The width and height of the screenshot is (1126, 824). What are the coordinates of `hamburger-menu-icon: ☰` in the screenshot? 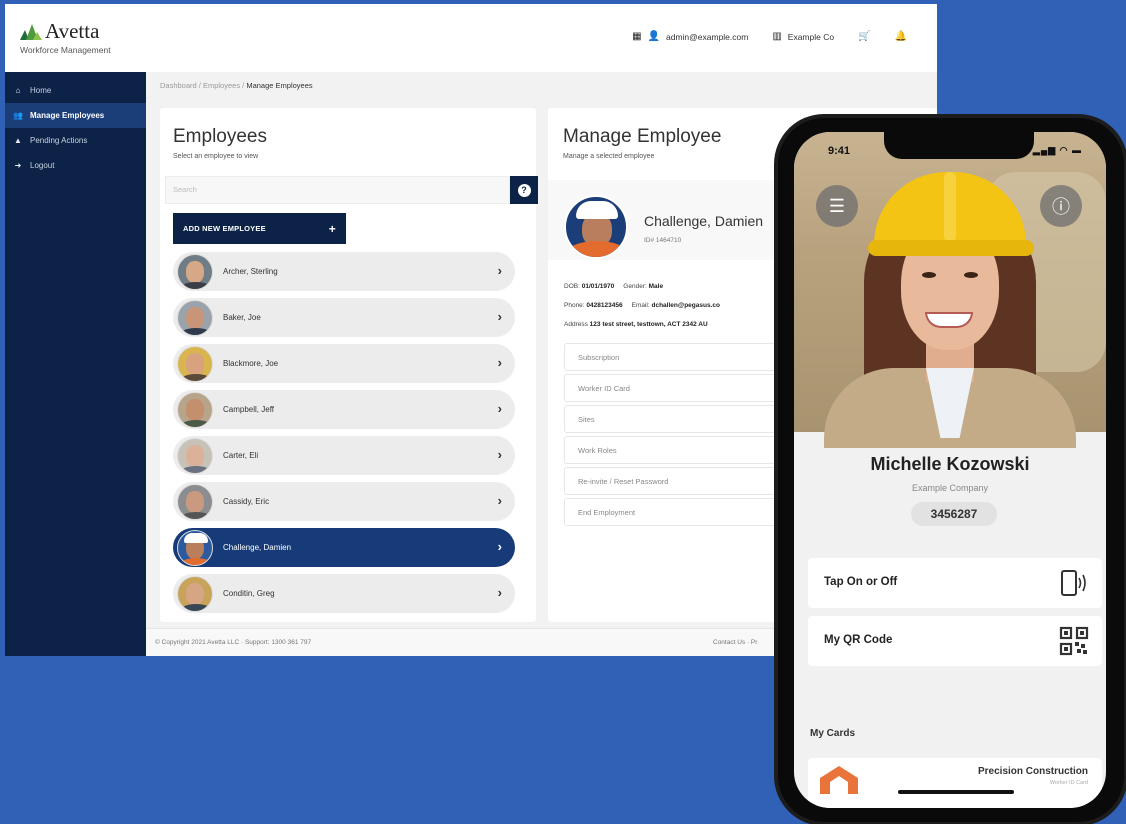 It's located at (837, 206).